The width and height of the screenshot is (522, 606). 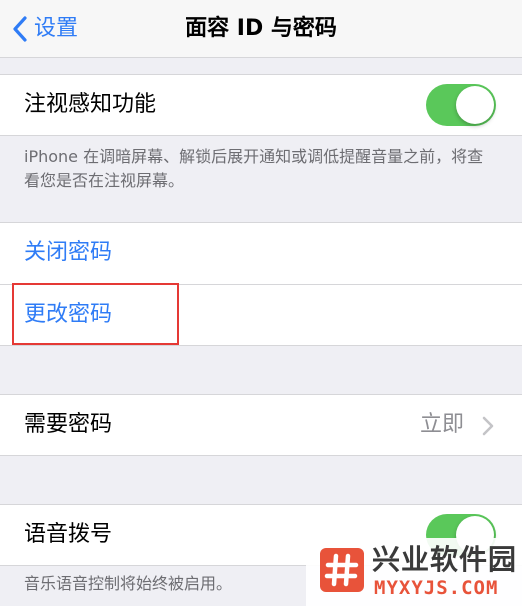 I want to click on attention-toggle, so click(x=461, y=105).